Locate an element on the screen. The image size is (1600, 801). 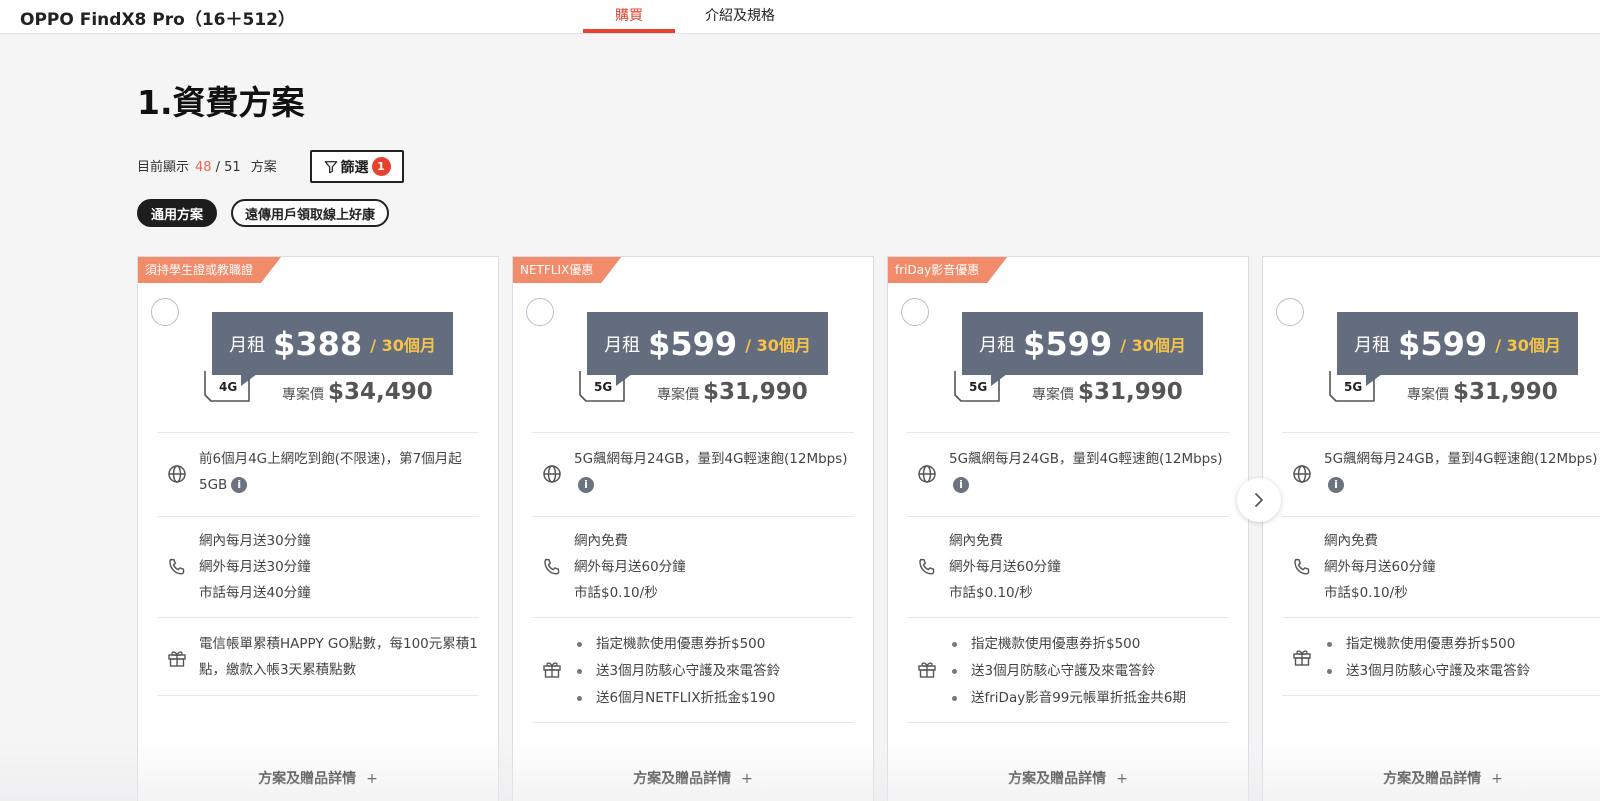
monthly-price-box: 月租 $388 / 30個月 is located at coordinates (332, 343).